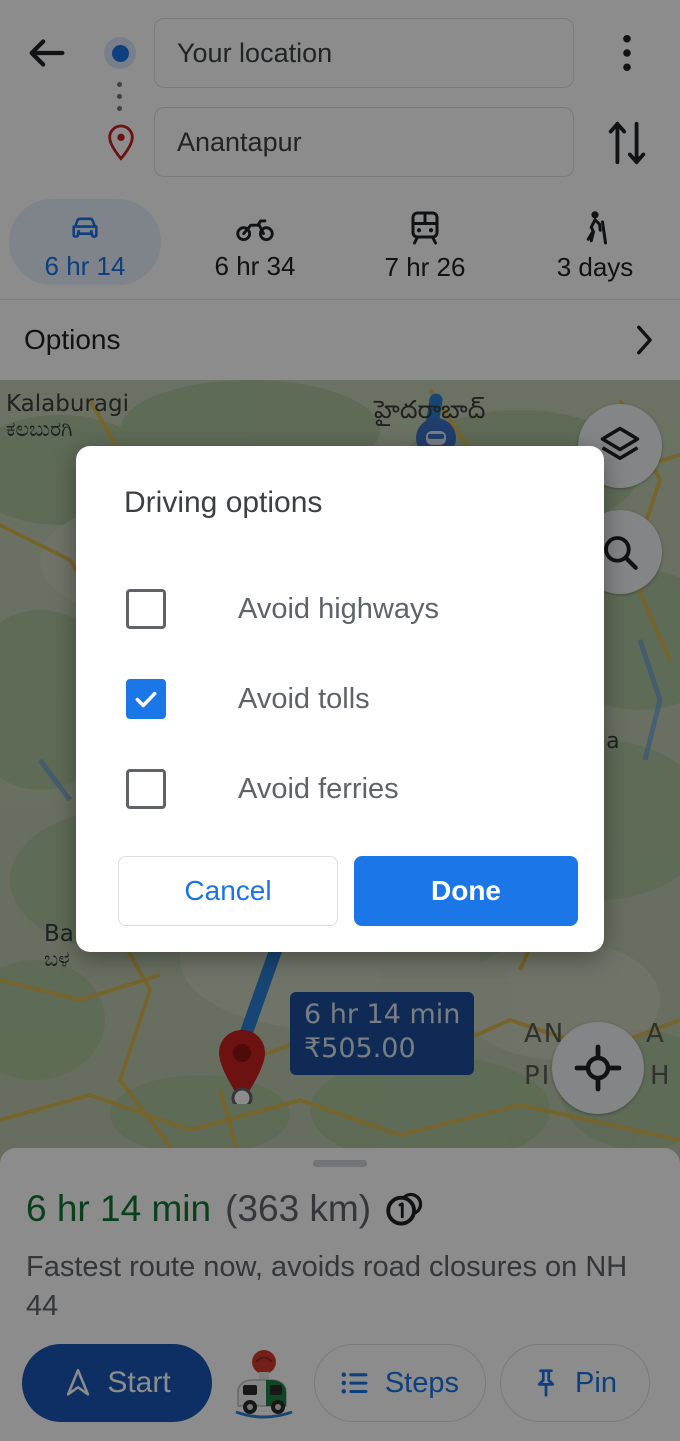 The image size is (680, 1441). I want to click on checkbox-row-avoid-ferries: Avoid ferries, so click(340, 789).